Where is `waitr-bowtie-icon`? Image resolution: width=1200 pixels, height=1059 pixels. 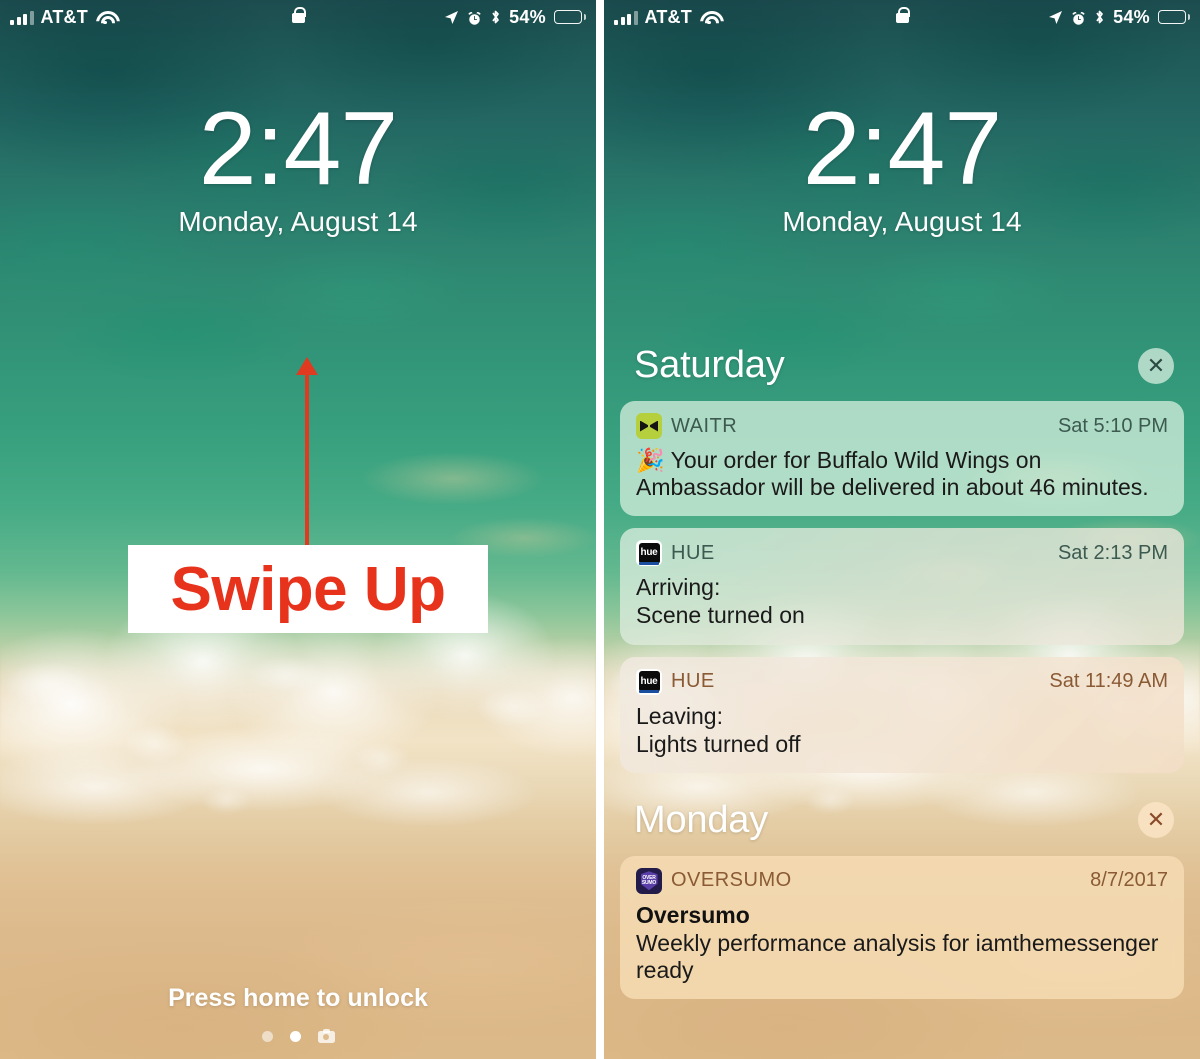
waitr-bowtie-icon is located at coordinates (649, 426).